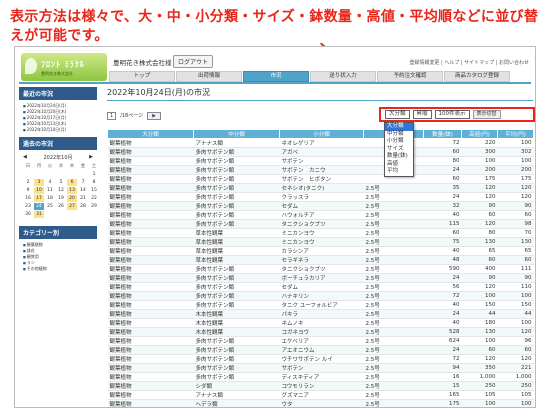 The height and width of the screenshot is (416, 554). Describe the element at coordinates (399, 172) in the screenshot. I see `dropdown-option: 平均` at that location.